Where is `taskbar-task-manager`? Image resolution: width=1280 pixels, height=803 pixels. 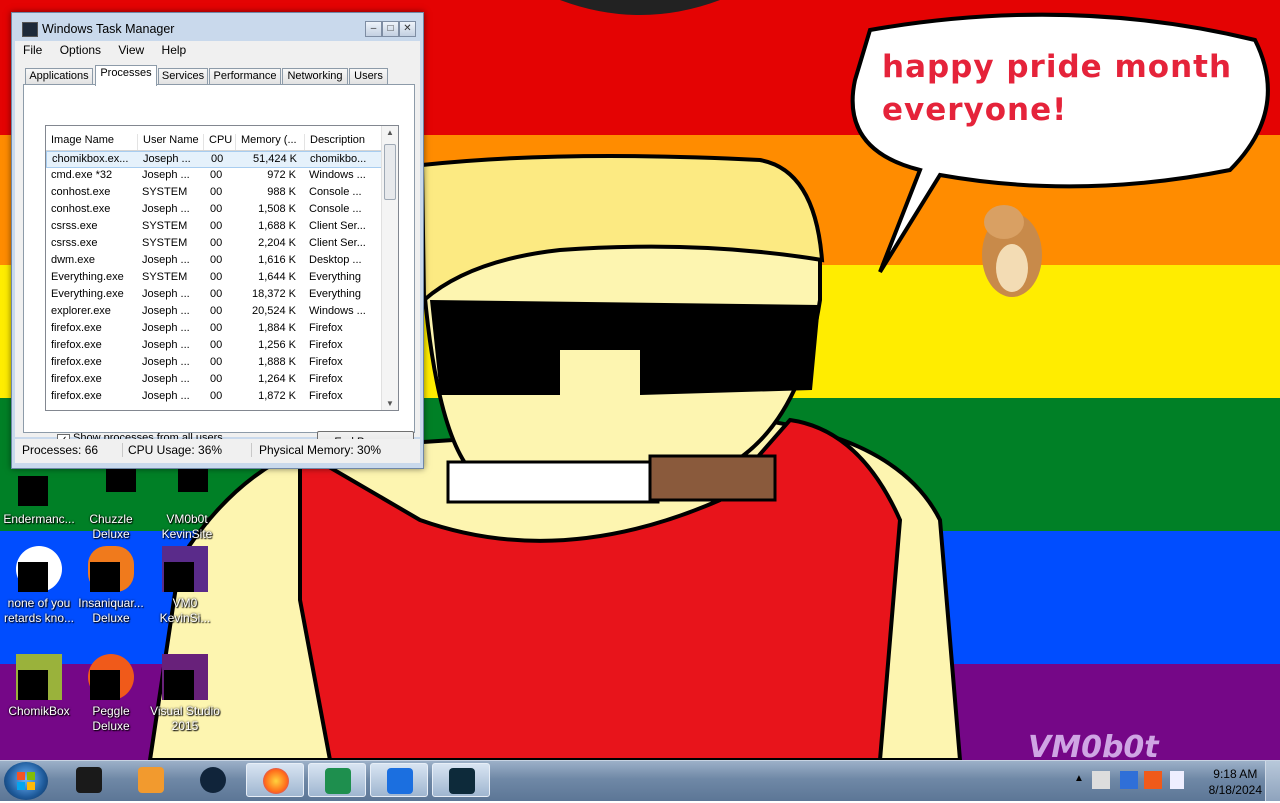 taskbar-task-manager is located at coordinates (337, 780).